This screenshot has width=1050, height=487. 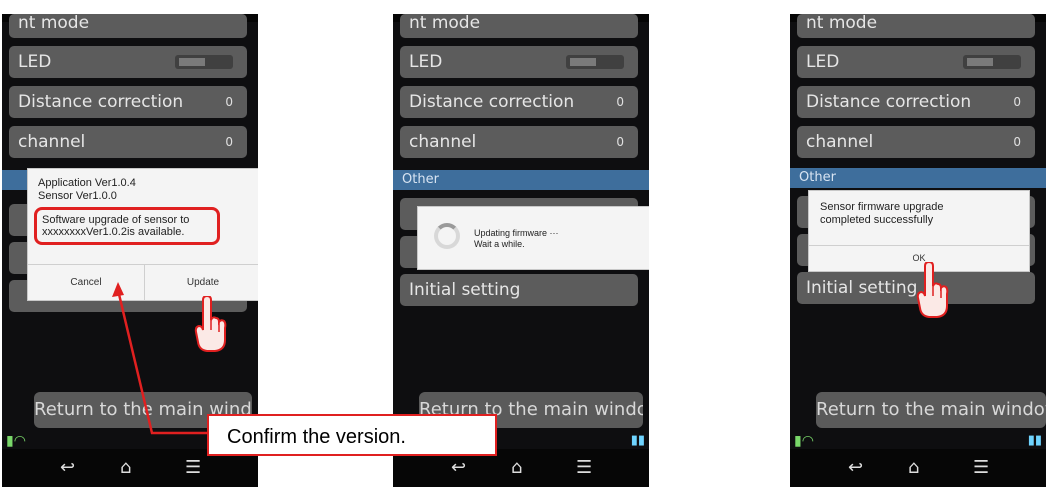 I want to click on updating-line2: Wait a while., so click(x=499, y=244).